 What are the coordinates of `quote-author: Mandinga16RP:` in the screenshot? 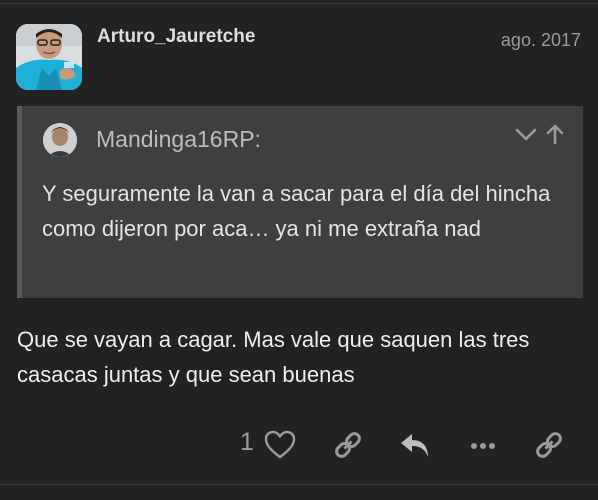 It's located at (178, 139).